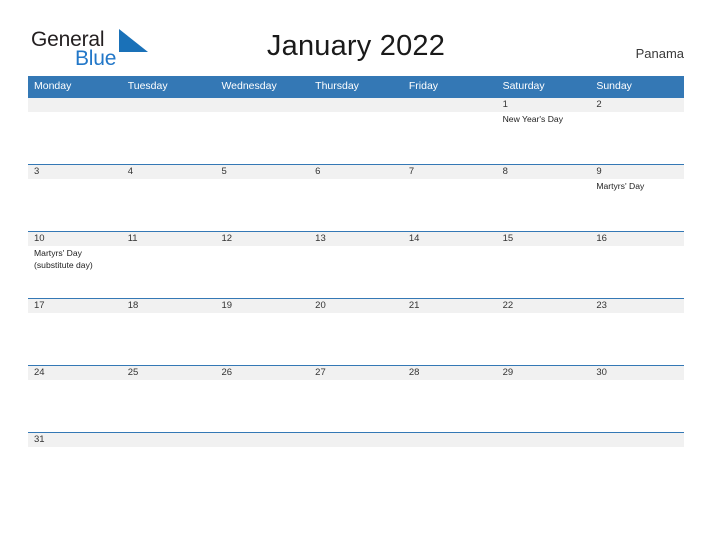  What do you see at coordinates (75, 440) in the screenshot?
I see `day-number: 31` at bounding box center [75, 440].